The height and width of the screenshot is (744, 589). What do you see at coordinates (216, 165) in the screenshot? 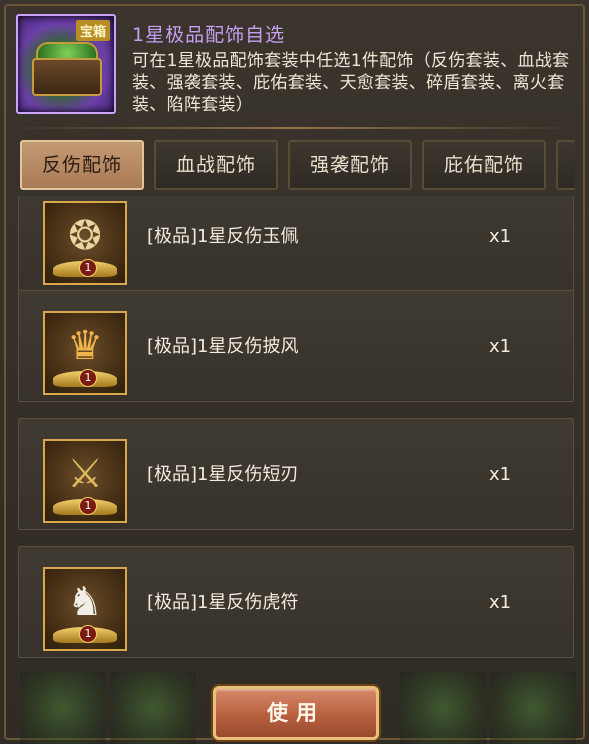
I see `tab-xuezhan: 血战配饰` at bounding box center [216, 165].